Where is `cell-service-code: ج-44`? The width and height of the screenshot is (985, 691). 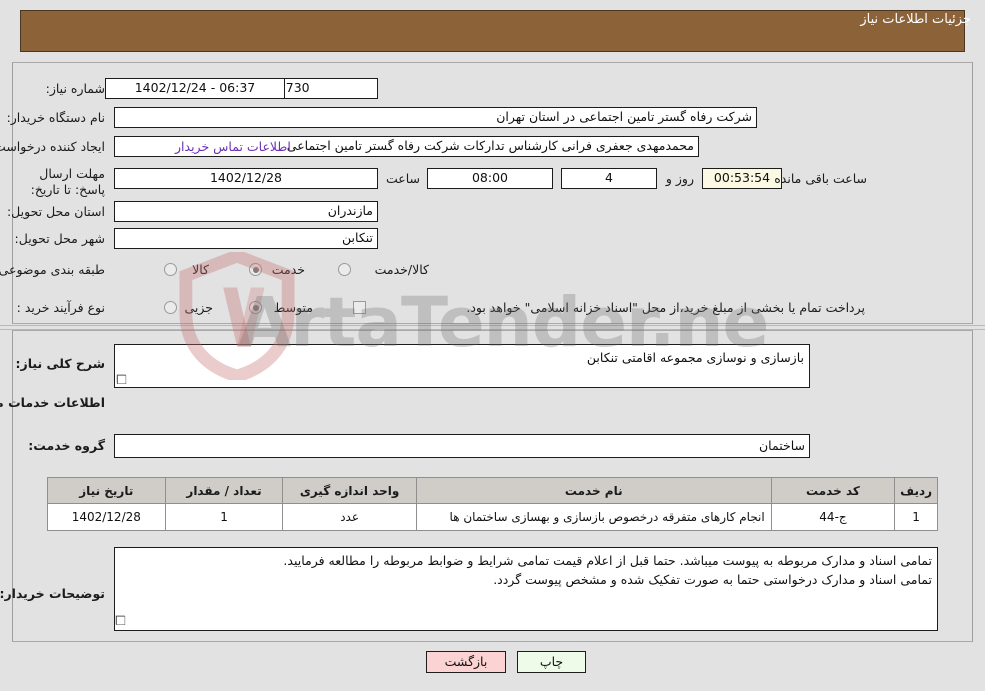
cell-service-code: ج-44 is located at coordinates (833, 517).